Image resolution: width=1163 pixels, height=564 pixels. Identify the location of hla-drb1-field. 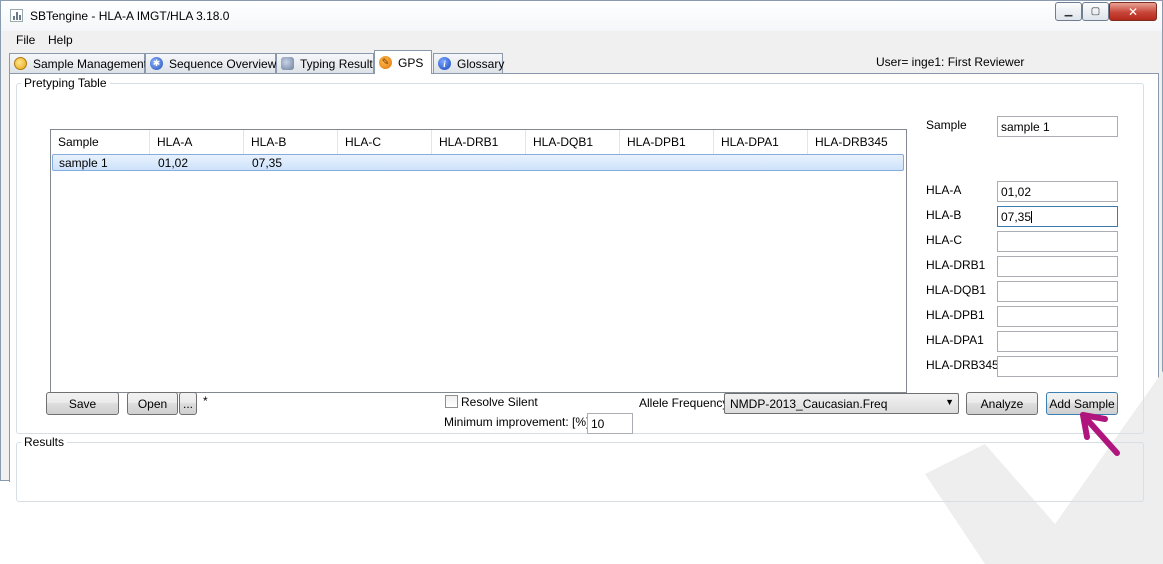
(1057, 266).